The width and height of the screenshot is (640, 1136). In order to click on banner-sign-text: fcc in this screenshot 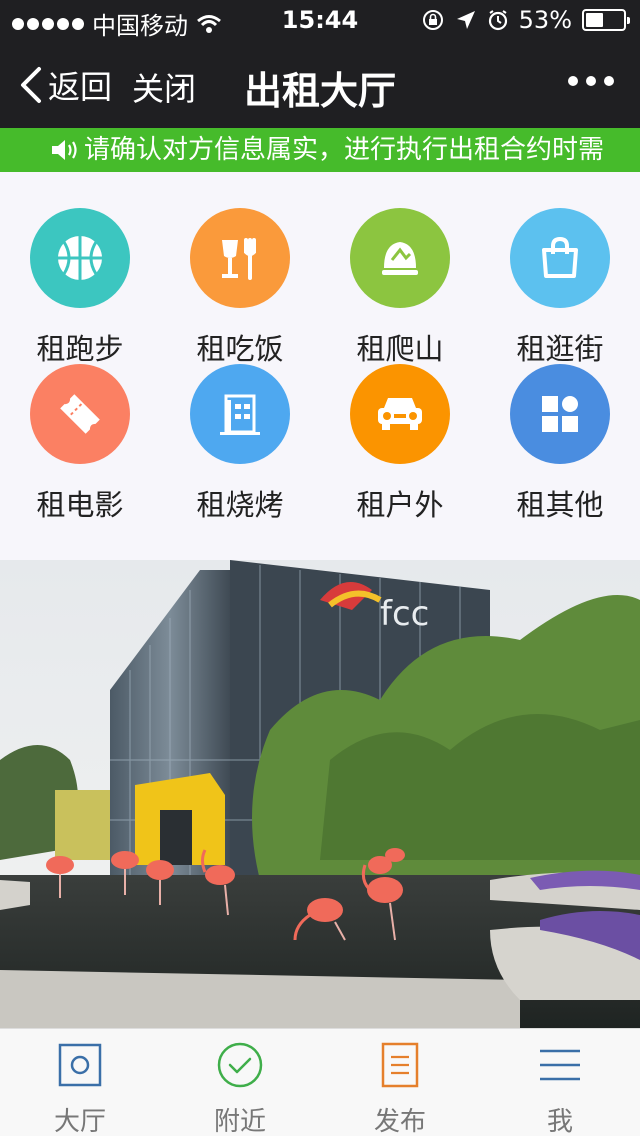, I will do `click(404, 614)`.